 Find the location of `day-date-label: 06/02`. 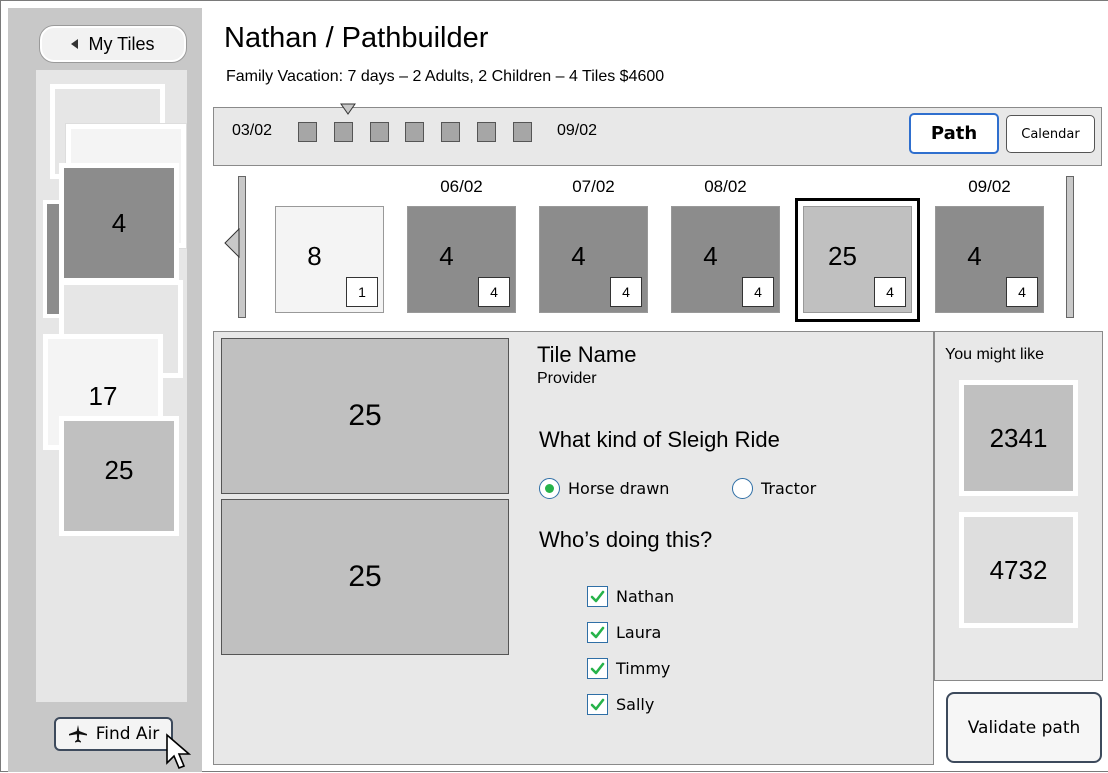

day-date-label: 06/02 is located at coordinates (461, 186).